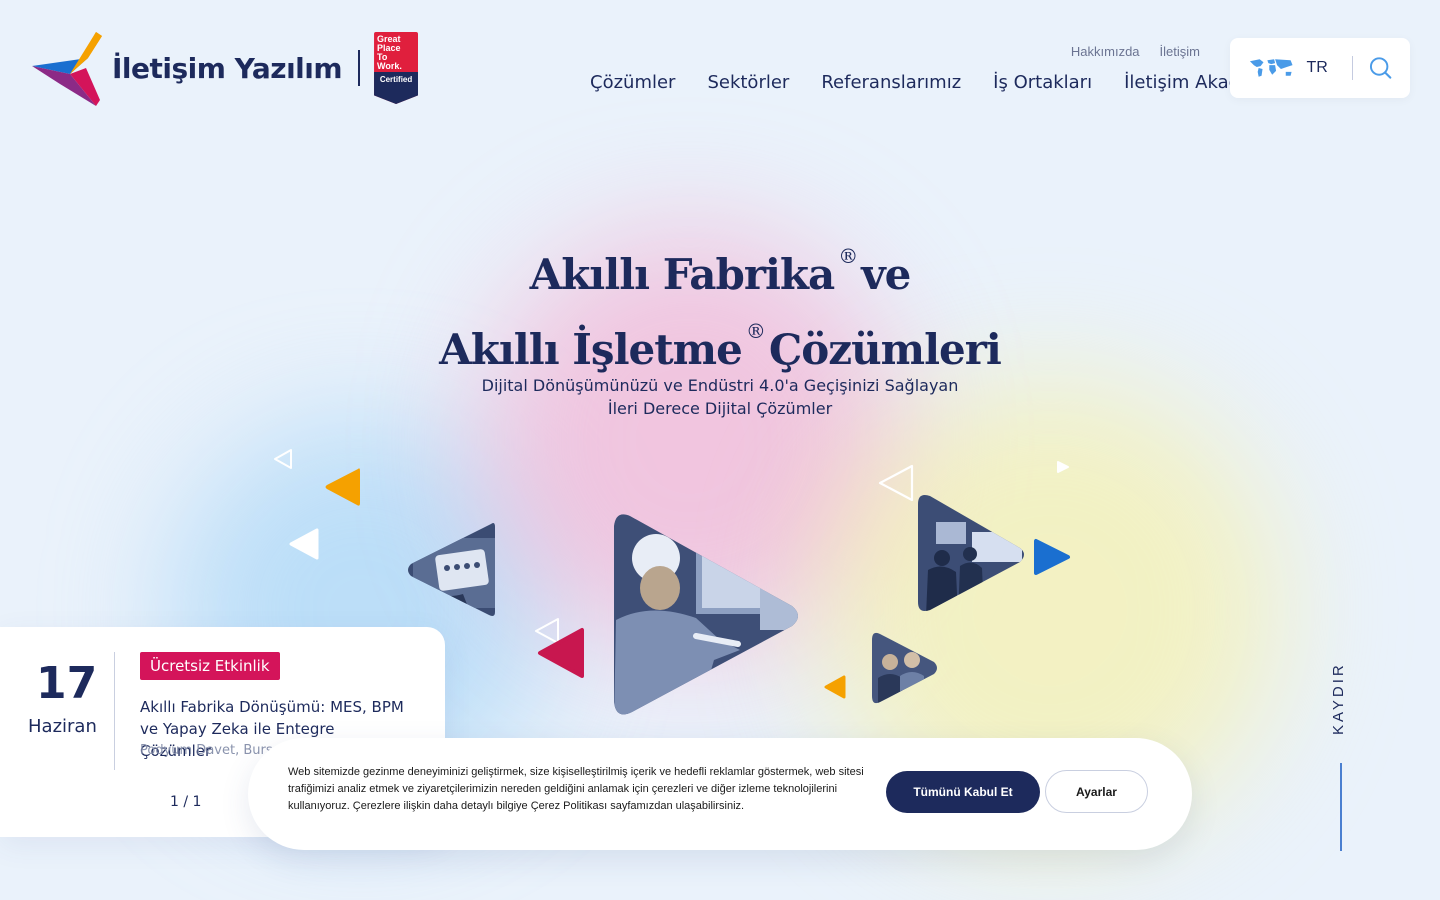  What do you see at coordinates (963, 792) in the screenshot?
I see `accept-all-cookies-button: Tümünü Kabul Et` at bounding box center [963, 792].